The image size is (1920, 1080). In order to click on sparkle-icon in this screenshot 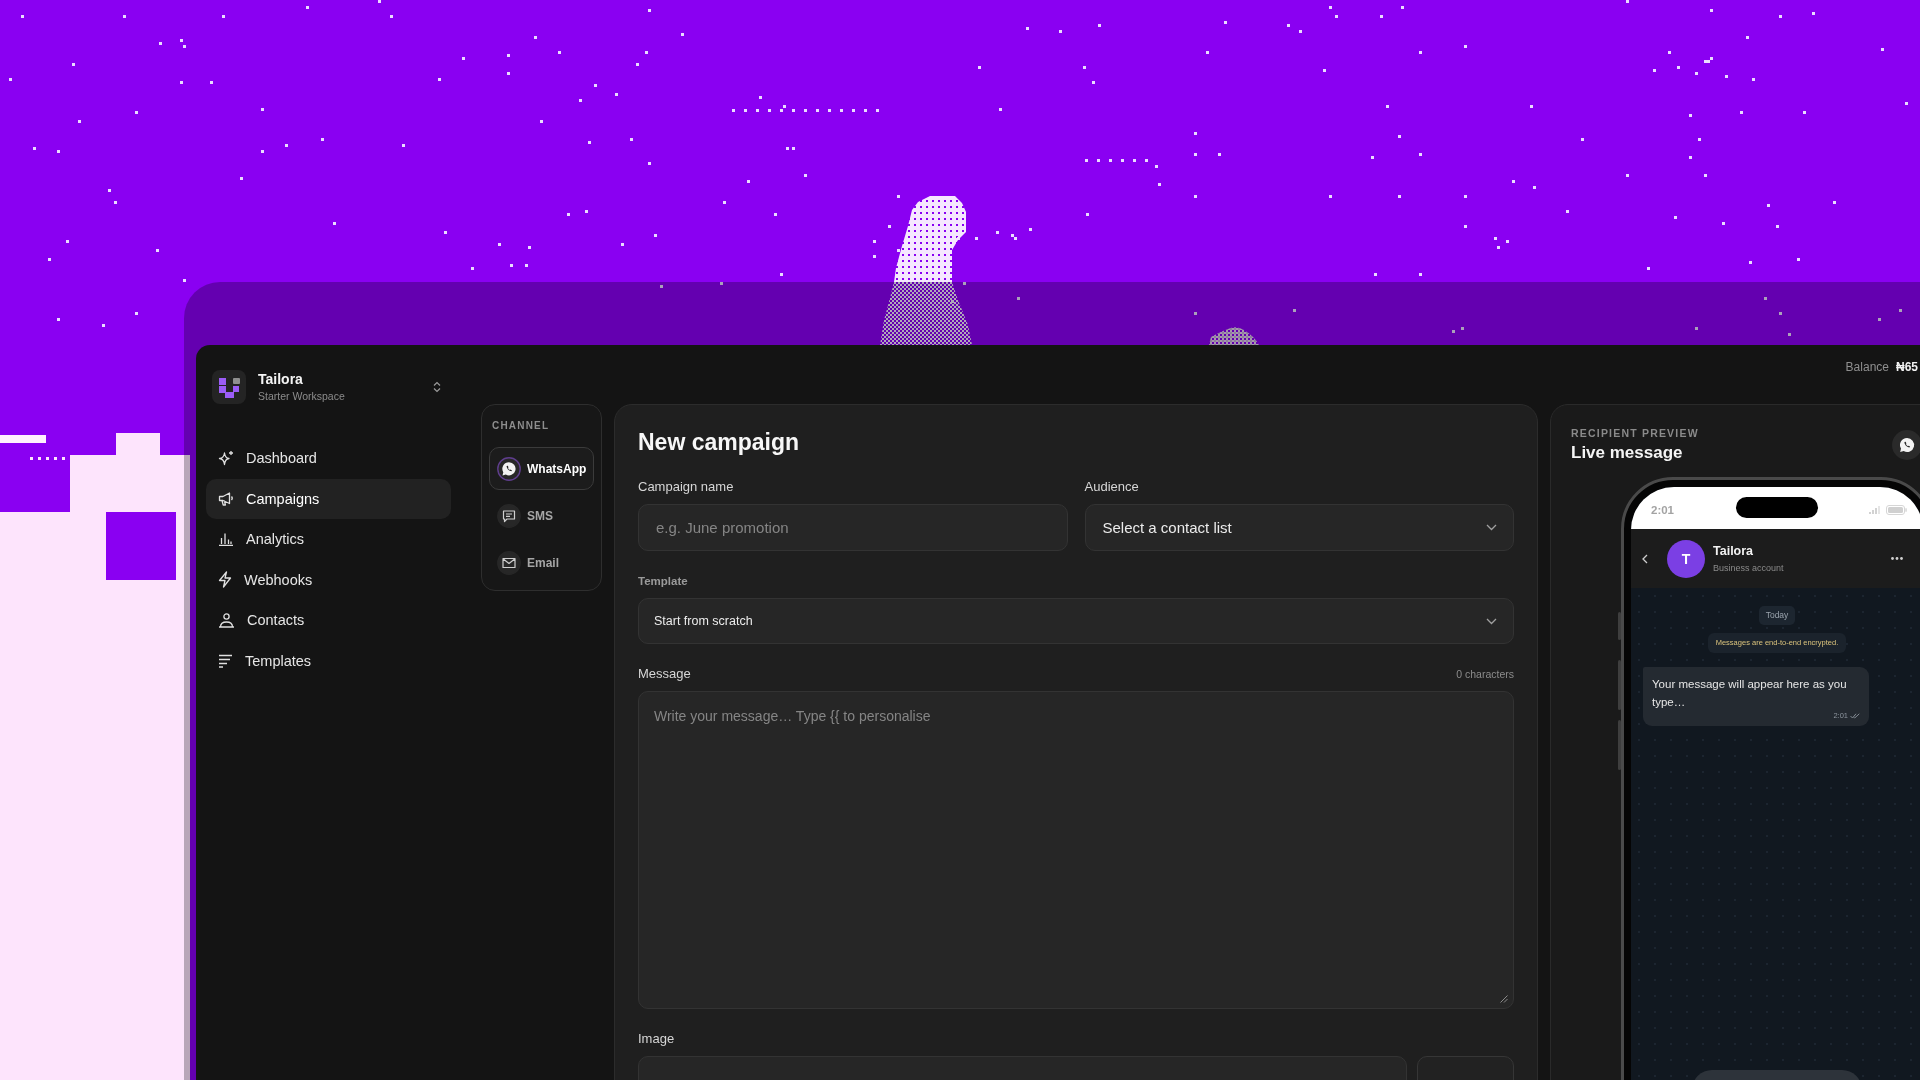, I will do `click(226, 458)`.